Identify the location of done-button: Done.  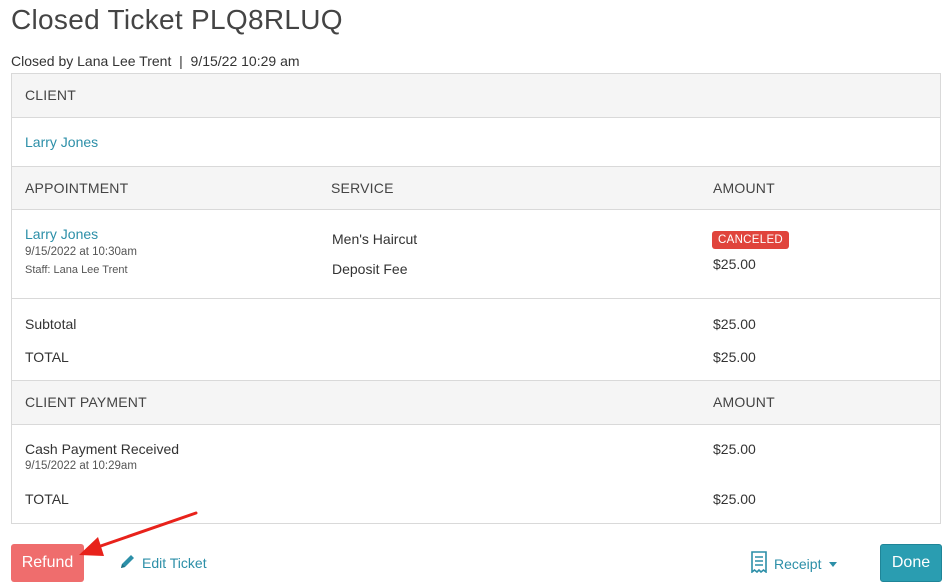
(911, 563).